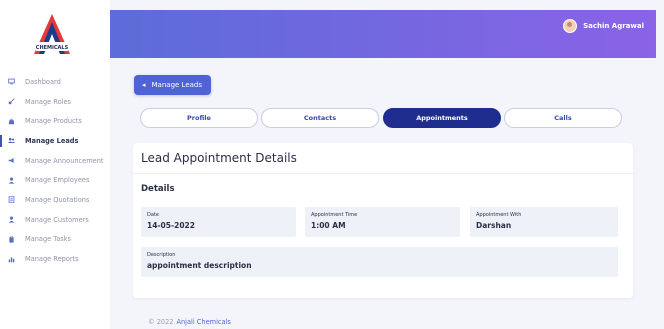  What do you see at coordinates (48, 239) in the screenshot?
I see `sidebar-item-label: Manage Tasks` at bounding box center [48, 239].